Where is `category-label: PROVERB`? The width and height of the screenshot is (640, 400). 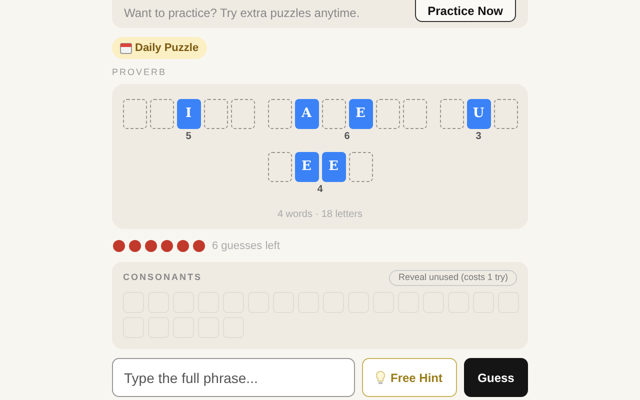
category-label: PROVERB is located at coordinates (140, 72).